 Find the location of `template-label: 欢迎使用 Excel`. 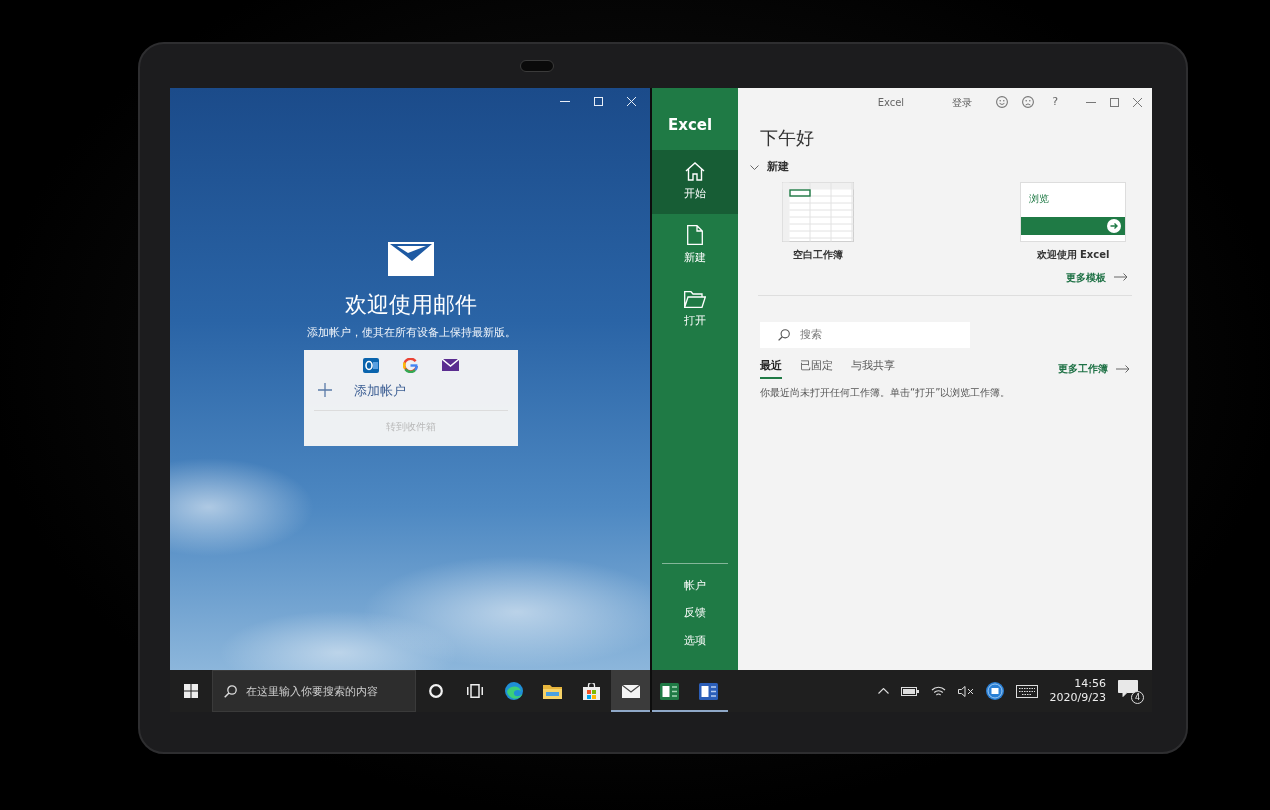

template-label: 欢迎使用 Excel is located at coordinates (1073, 254).